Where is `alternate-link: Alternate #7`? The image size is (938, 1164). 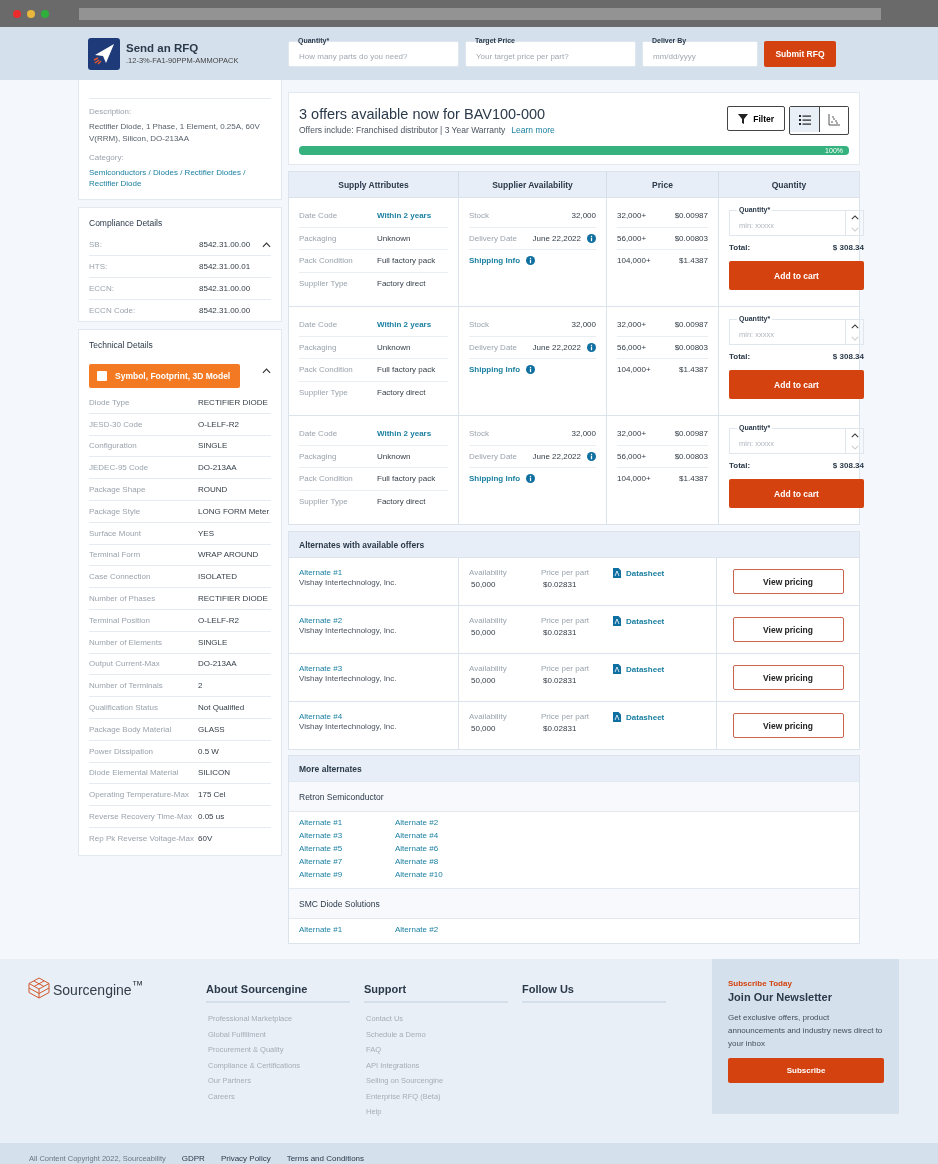 alternate-link: Alternate #7 is located at coordinates (347, 861).